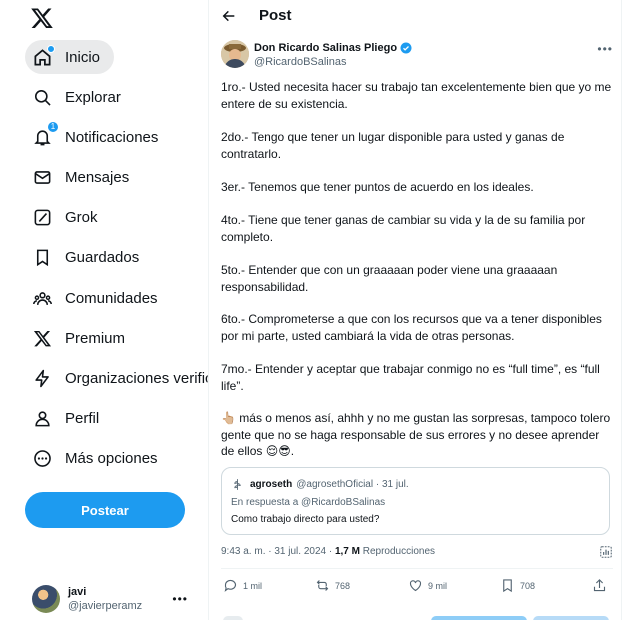 The height and width of the screenshot is (620, 637). Describe the element at coordinates (111, 458) in the screenshot. I see `sidebar-item-label: Más opciones` at that location.